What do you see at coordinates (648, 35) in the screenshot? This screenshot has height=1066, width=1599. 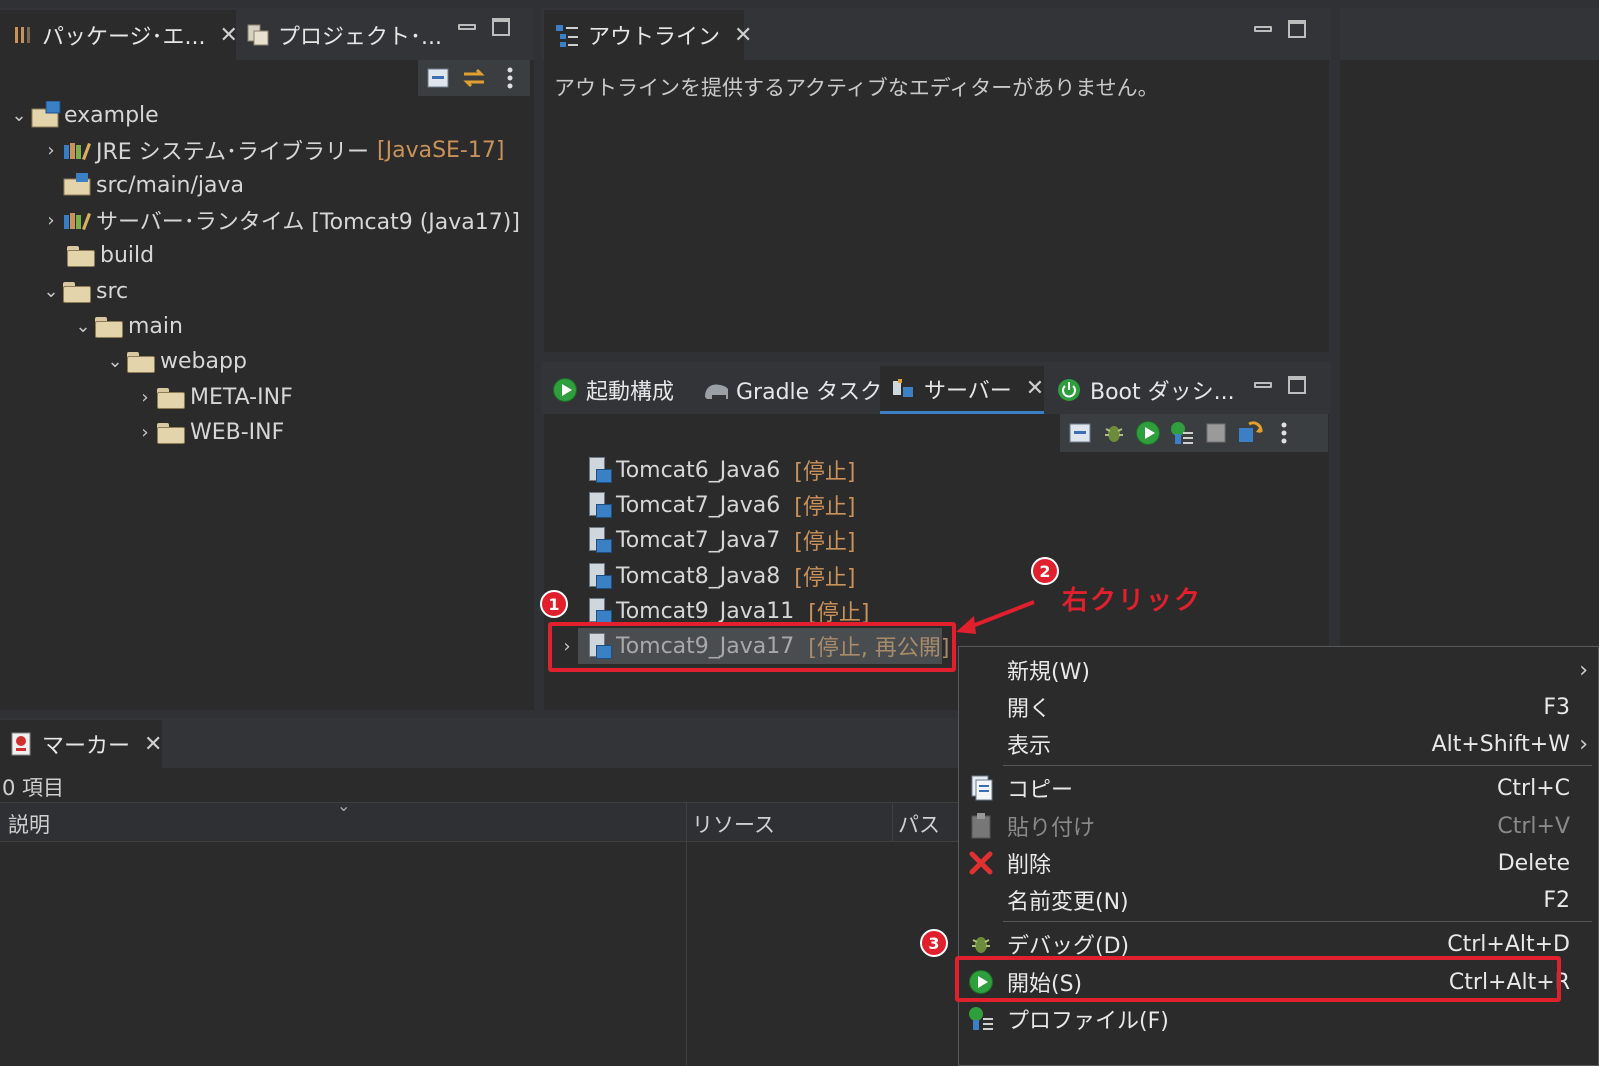 I see `tab-outline: アウトライン ✕` at bounding box center [648, 35].